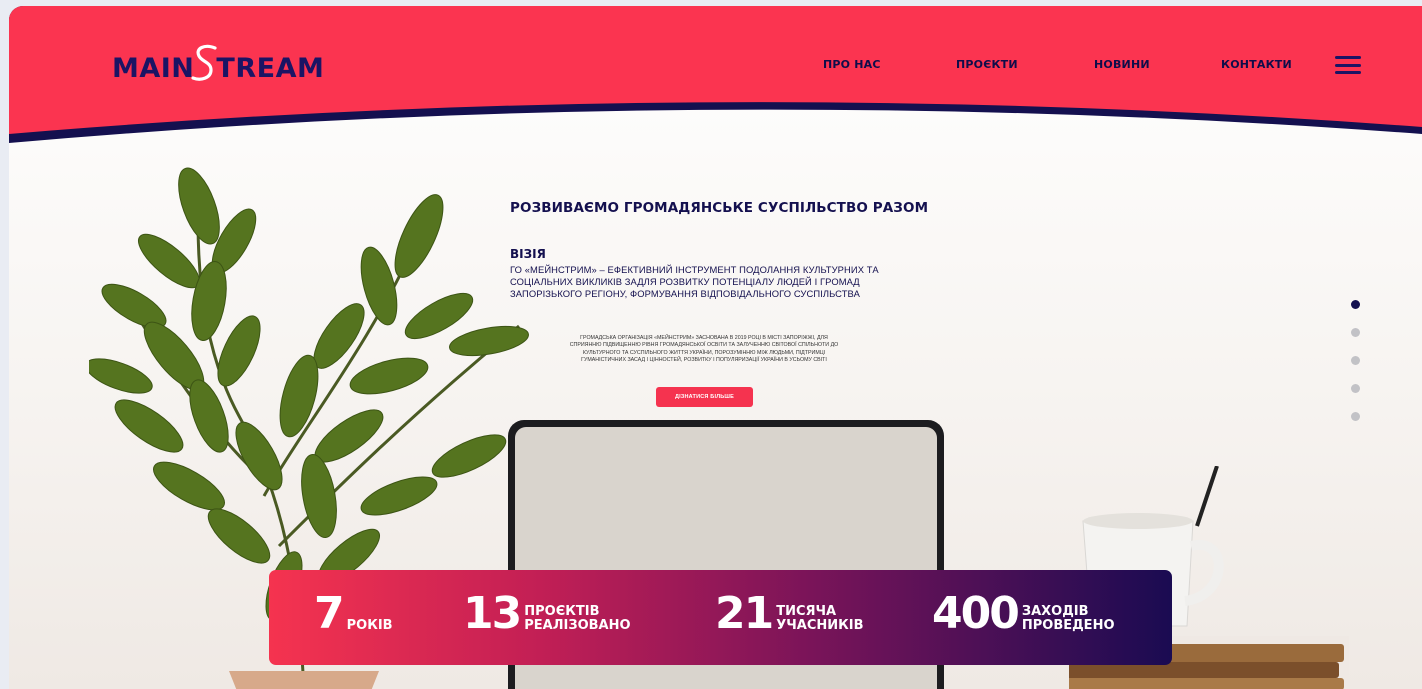 The height and width of the screenshot is (689, 1422). I want to click on stat-label-line: УЧАСНИКІВ, so click(820, 625).